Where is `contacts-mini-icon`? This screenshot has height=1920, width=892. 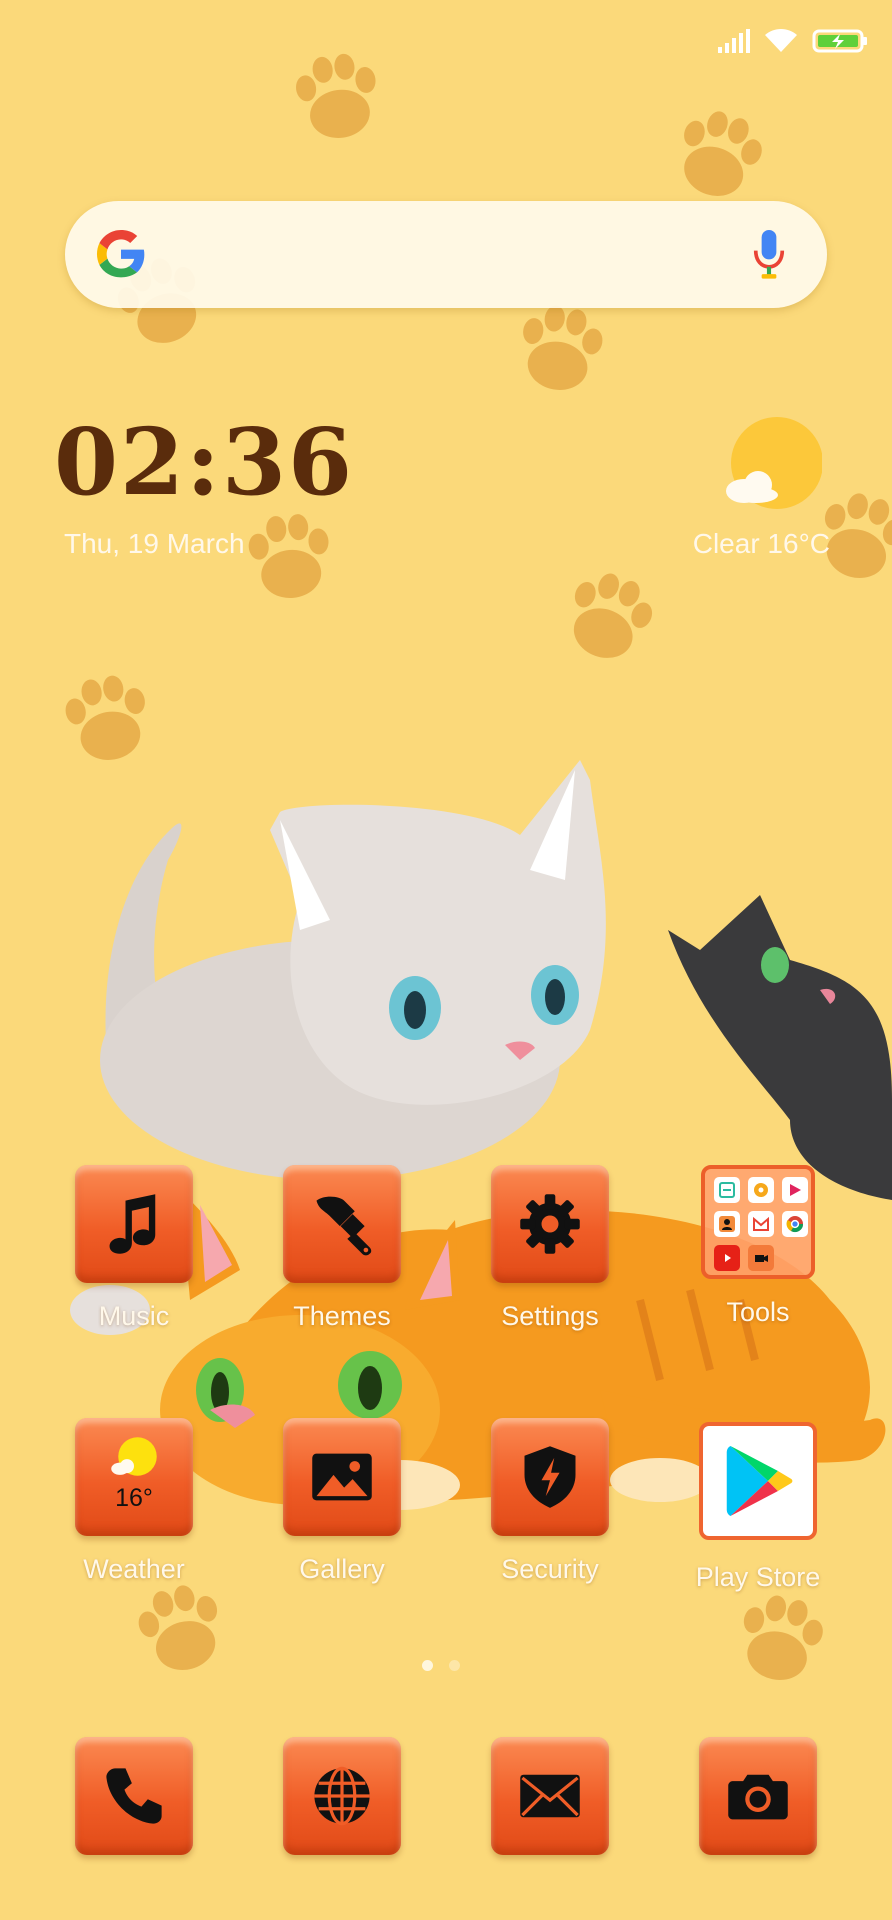
contacts-mini-icon is located at coordinates (727, 1224).